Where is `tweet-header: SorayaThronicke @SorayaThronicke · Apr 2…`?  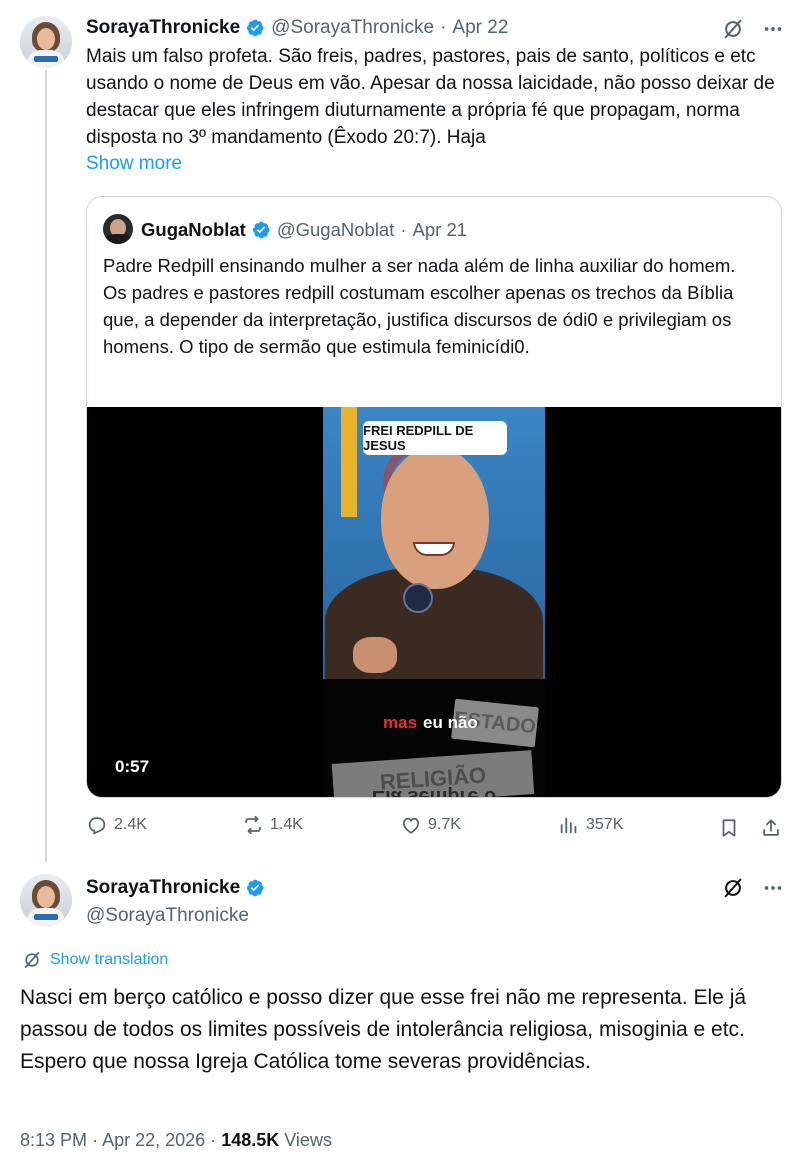
tweet-header: SorayaThronicke @SorayaThronicke · Apr 2… is located at coordinates (297, 28).